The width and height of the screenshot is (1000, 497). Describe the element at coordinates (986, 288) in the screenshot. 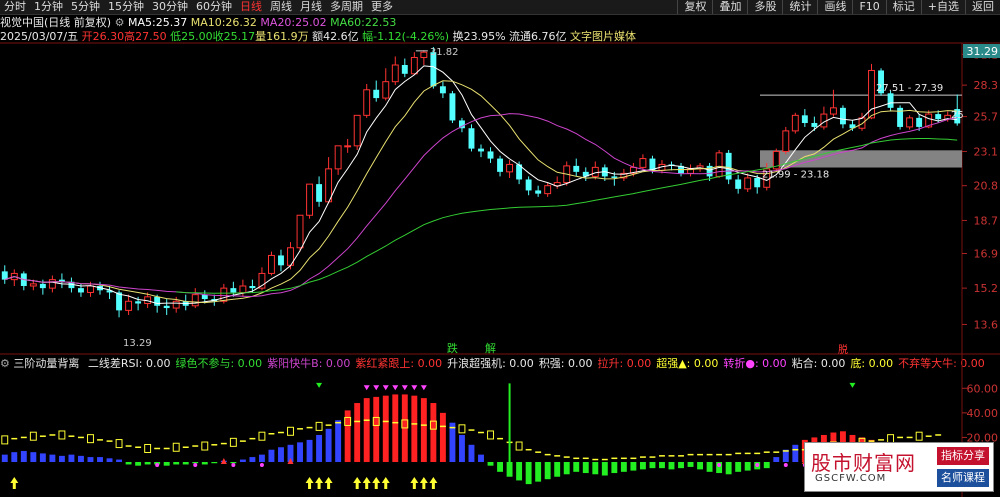

I see `price-tick-label-7: 15.2` at that location.